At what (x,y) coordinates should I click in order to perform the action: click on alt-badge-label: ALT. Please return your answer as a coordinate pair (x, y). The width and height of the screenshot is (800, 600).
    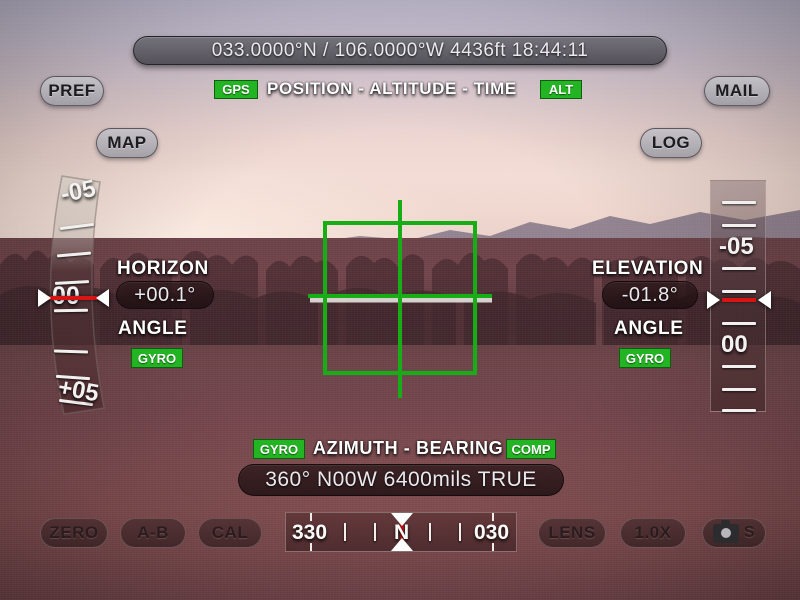
    Looking at the image, I should click on (561, 89).